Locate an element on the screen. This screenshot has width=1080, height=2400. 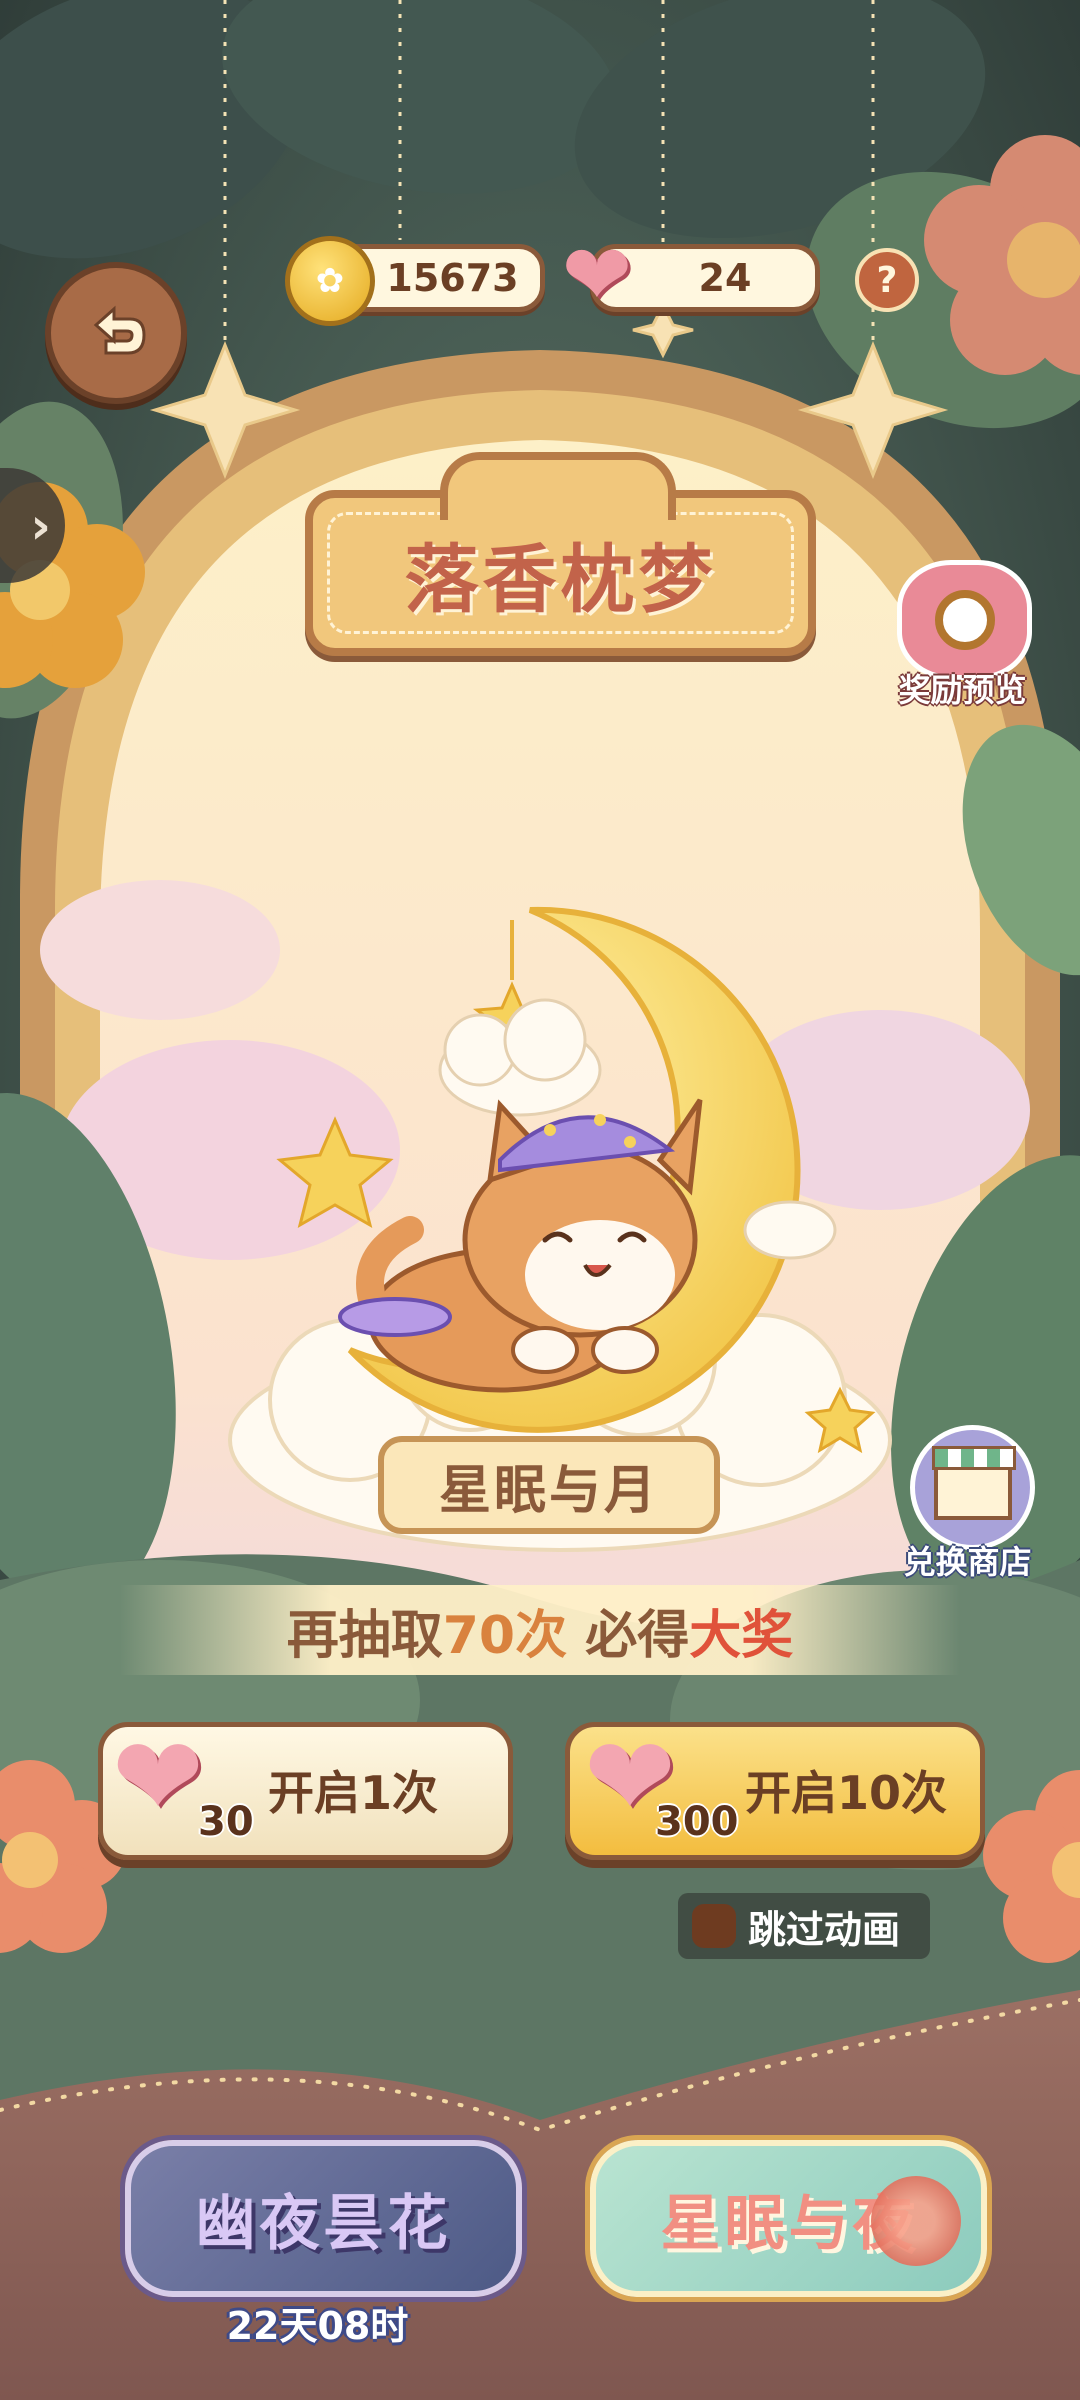
coin-icon: ✿ is located at coordinates (330, 281).